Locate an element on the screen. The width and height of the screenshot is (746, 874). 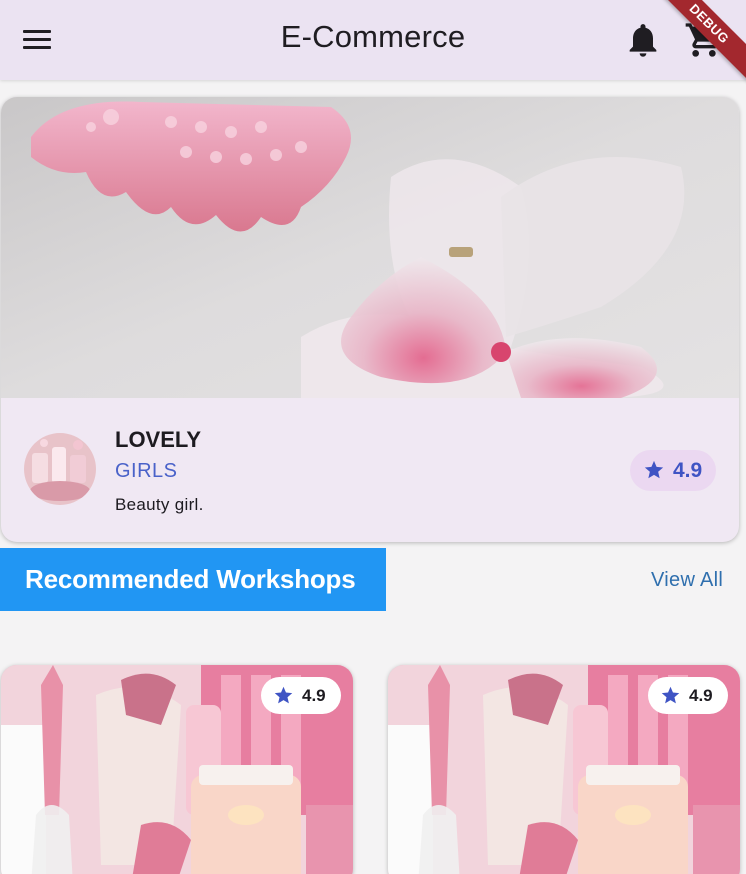
section-title: Recommended Workshops is located at coordinates (193, 579).